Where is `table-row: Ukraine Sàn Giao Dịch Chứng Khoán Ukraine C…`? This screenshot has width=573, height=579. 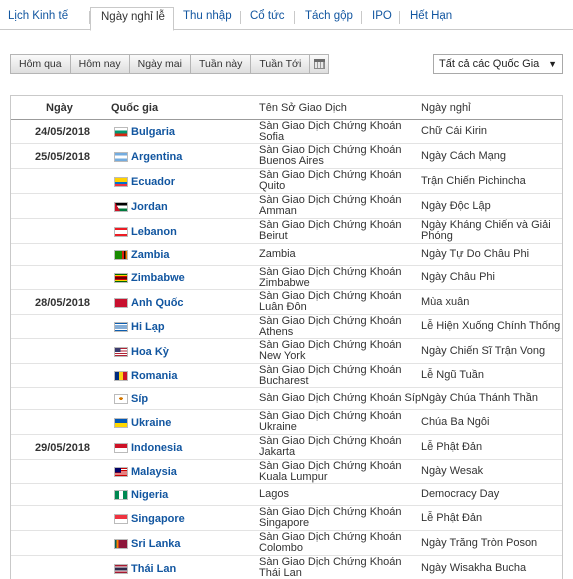 table-row: Ukraine Sàn Giao Dịch Chứng Khoán Ukraine C… is located at coordinates (286, 422).